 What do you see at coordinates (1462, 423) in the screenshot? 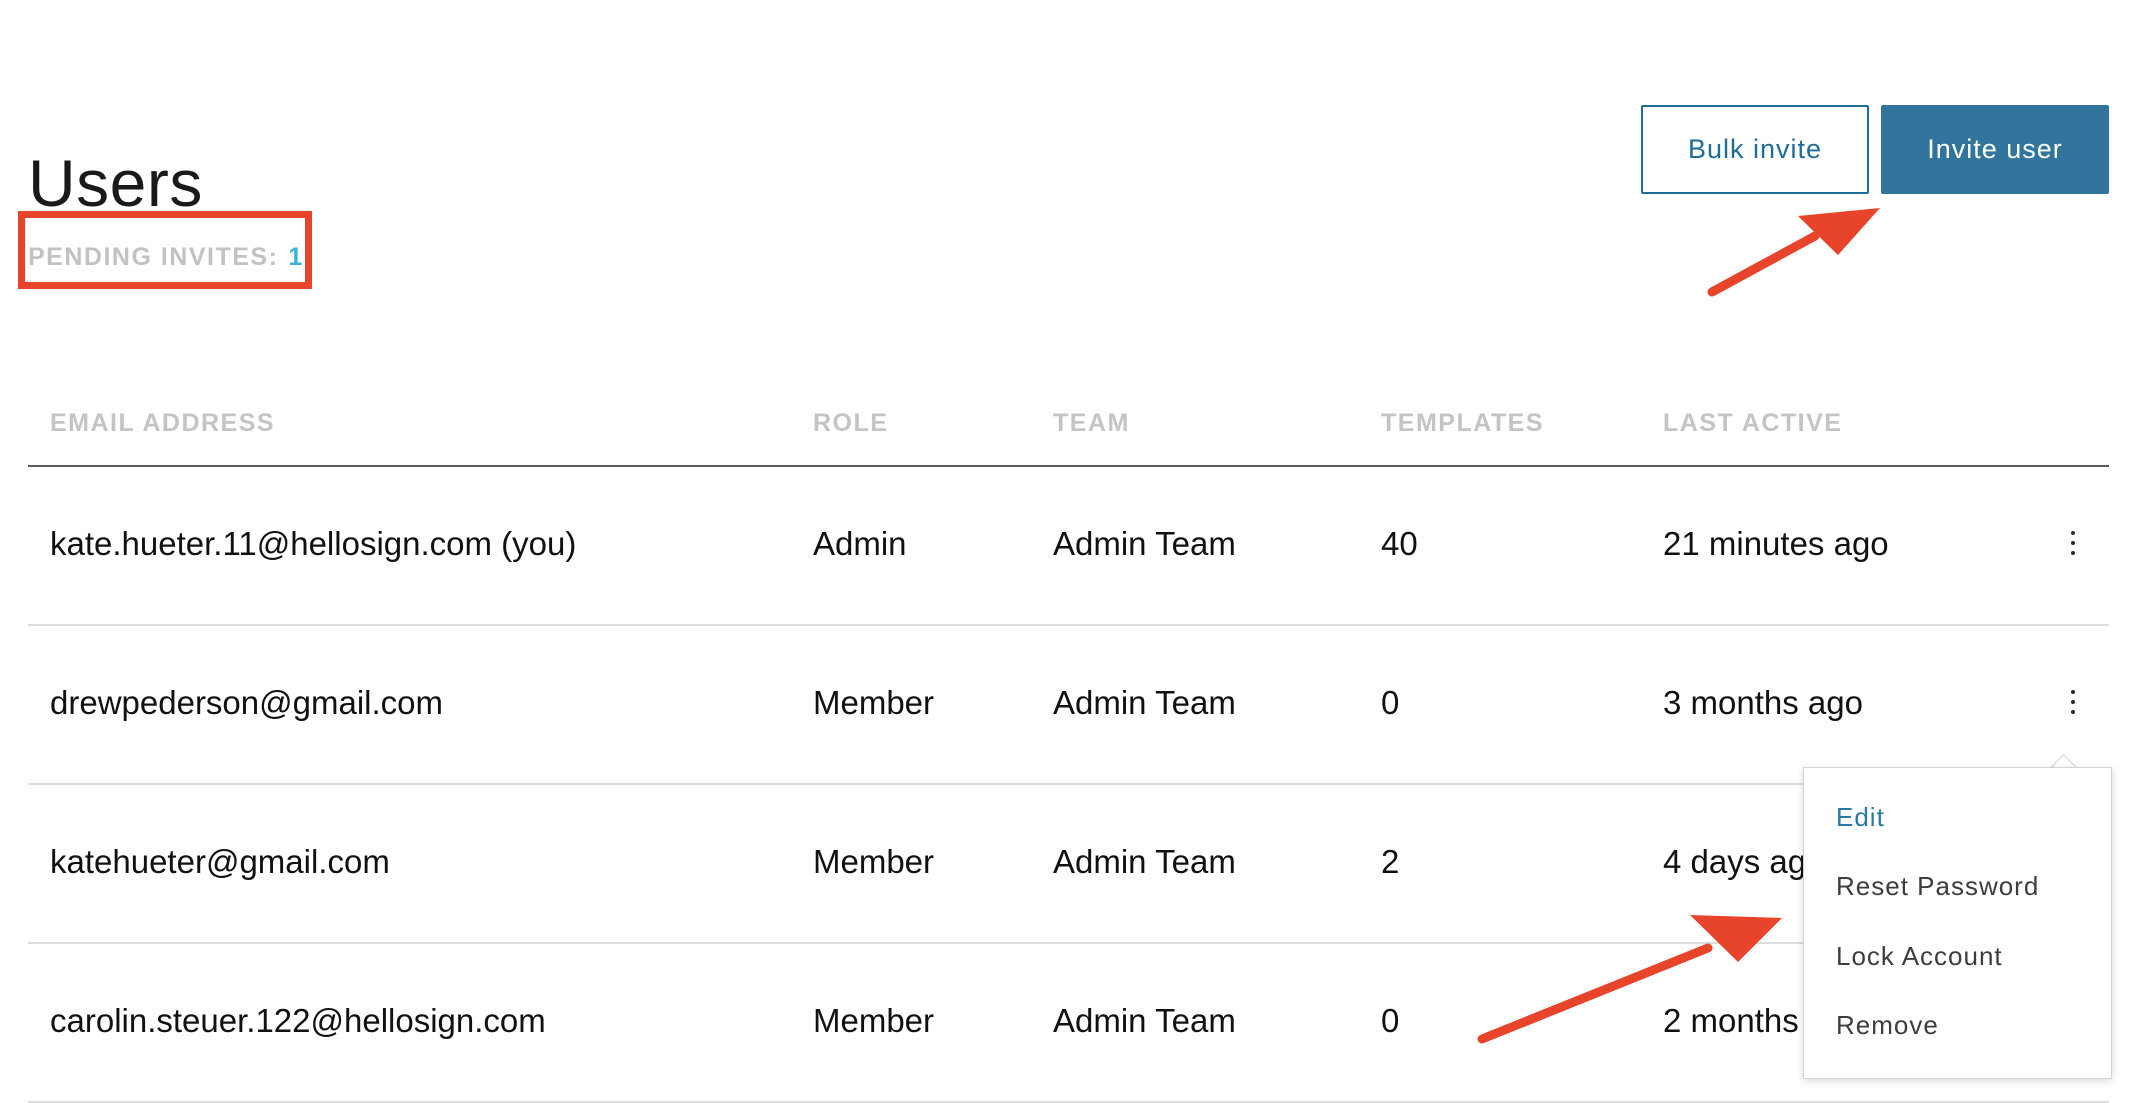
I see `column-header-templates: TEMPLATES` at bounding box center [1462, 423].